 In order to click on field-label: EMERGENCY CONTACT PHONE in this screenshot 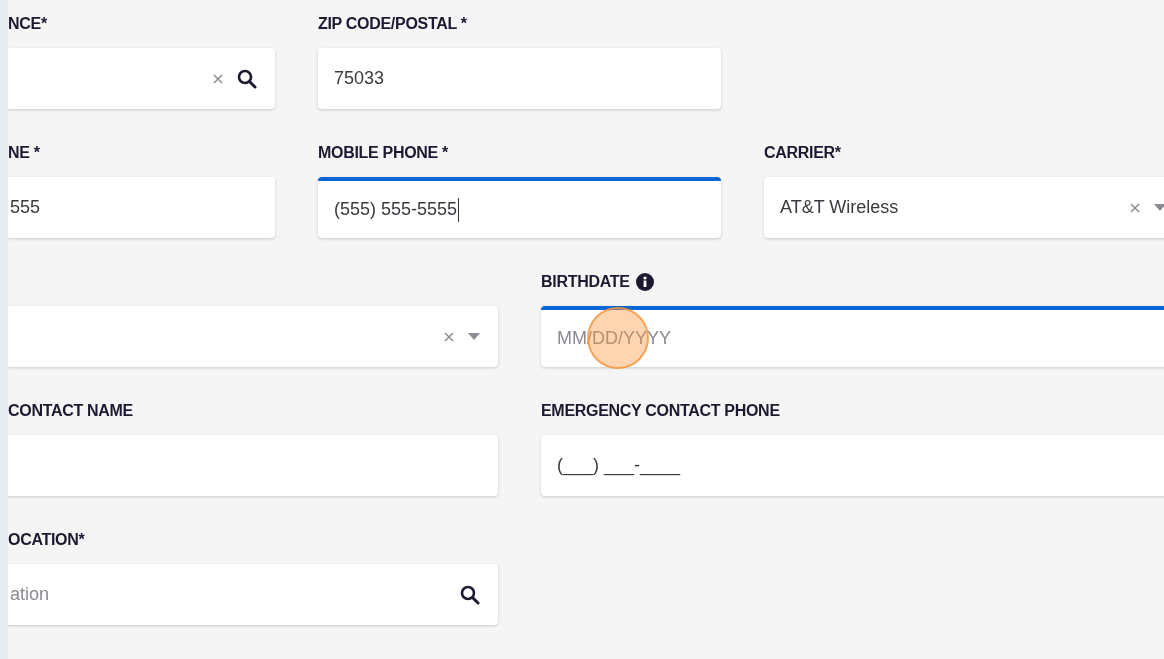, I will do `click(660, 411)`.